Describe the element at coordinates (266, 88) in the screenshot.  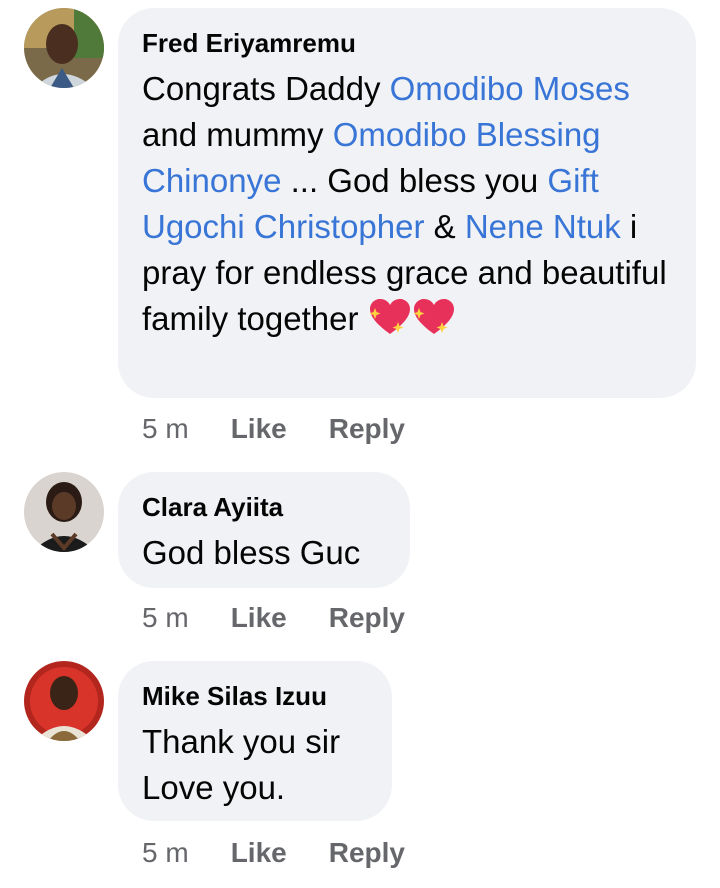
I see `comment-text-part: Congrats Daddy` at that location.